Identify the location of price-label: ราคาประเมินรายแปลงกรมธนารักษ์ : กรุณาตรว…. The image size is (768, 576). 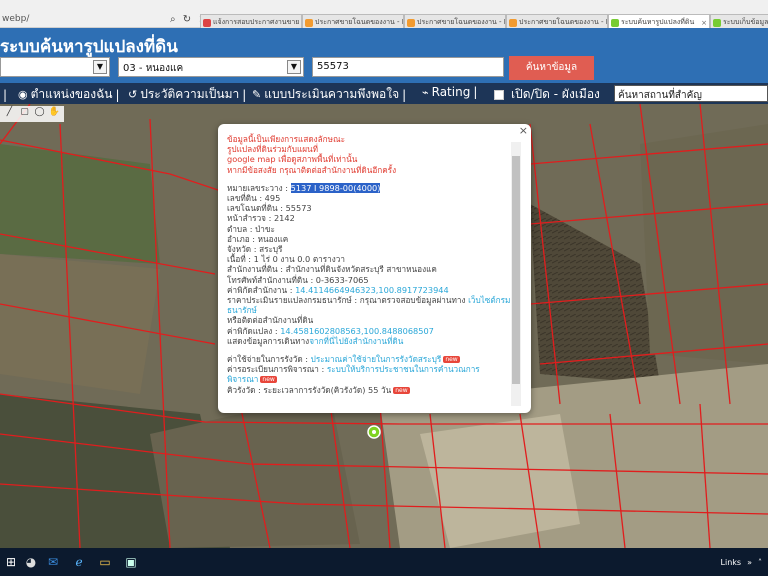
(346, 300).